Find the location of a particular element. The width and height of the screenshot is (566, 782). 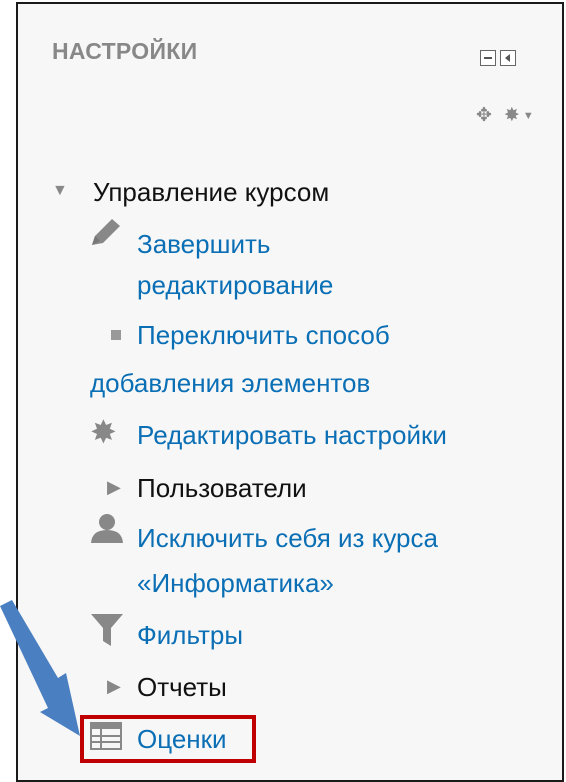

tree-item-users: Пользователи is located at coordinates (222, 488).